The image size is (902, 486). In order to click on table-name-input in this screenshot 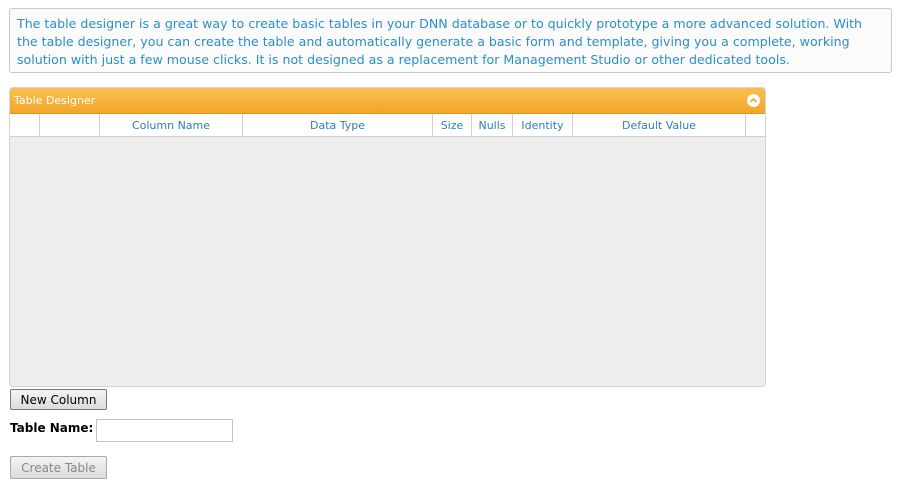, I will do `click(164, 430)`.